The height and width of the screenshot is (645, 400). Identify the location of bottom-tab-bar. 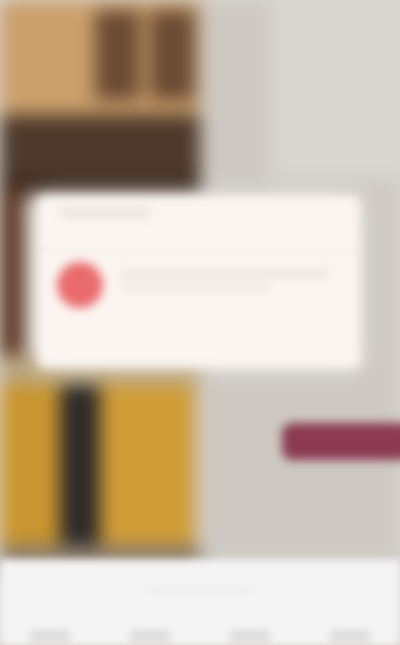
(200, 602).